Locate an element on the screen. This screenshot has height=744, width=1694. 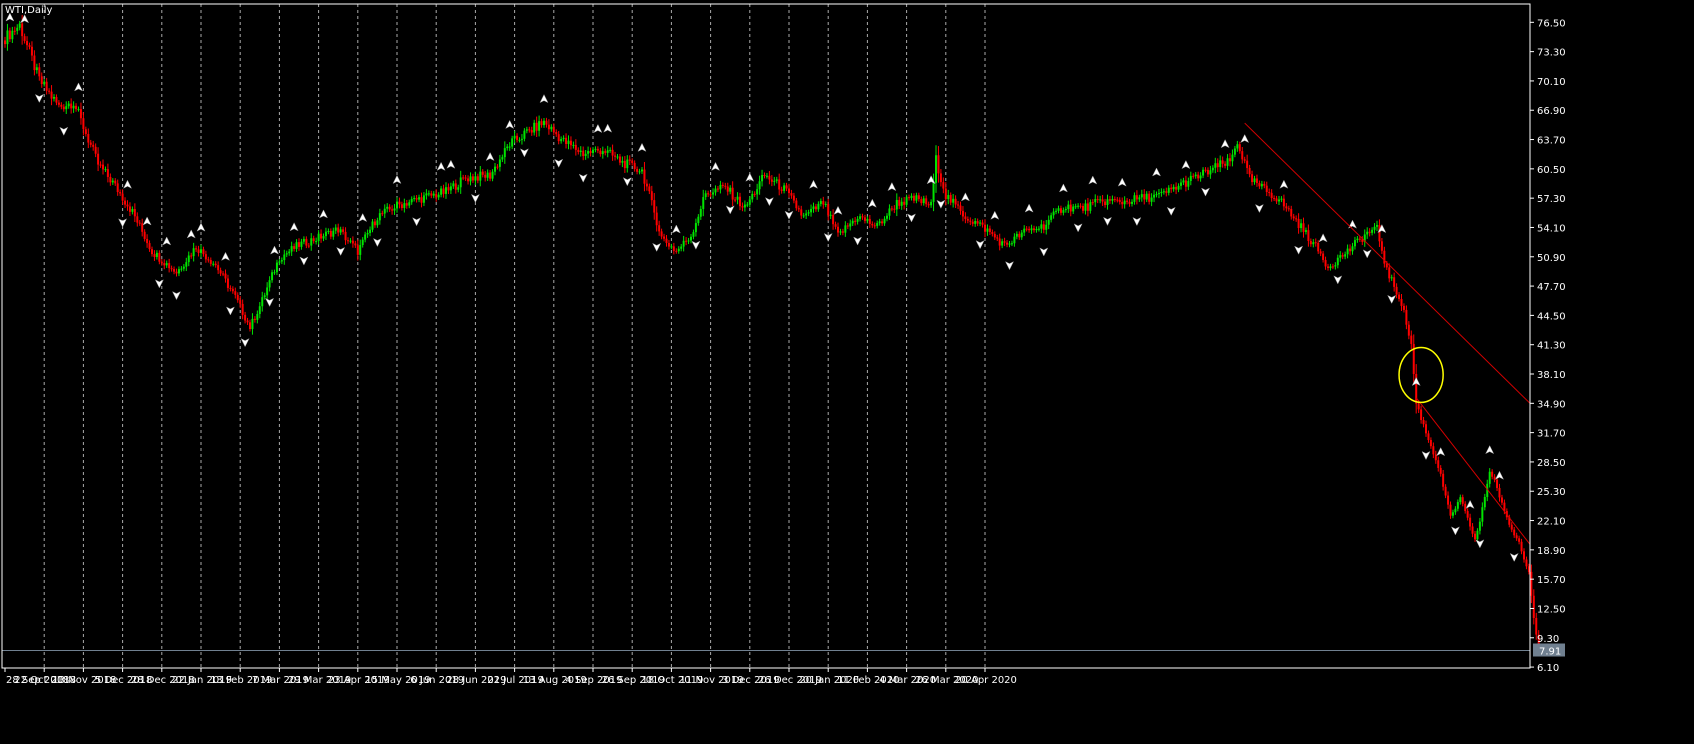
y-tick-label: 12.50 is located at coordinates (1551, 609).